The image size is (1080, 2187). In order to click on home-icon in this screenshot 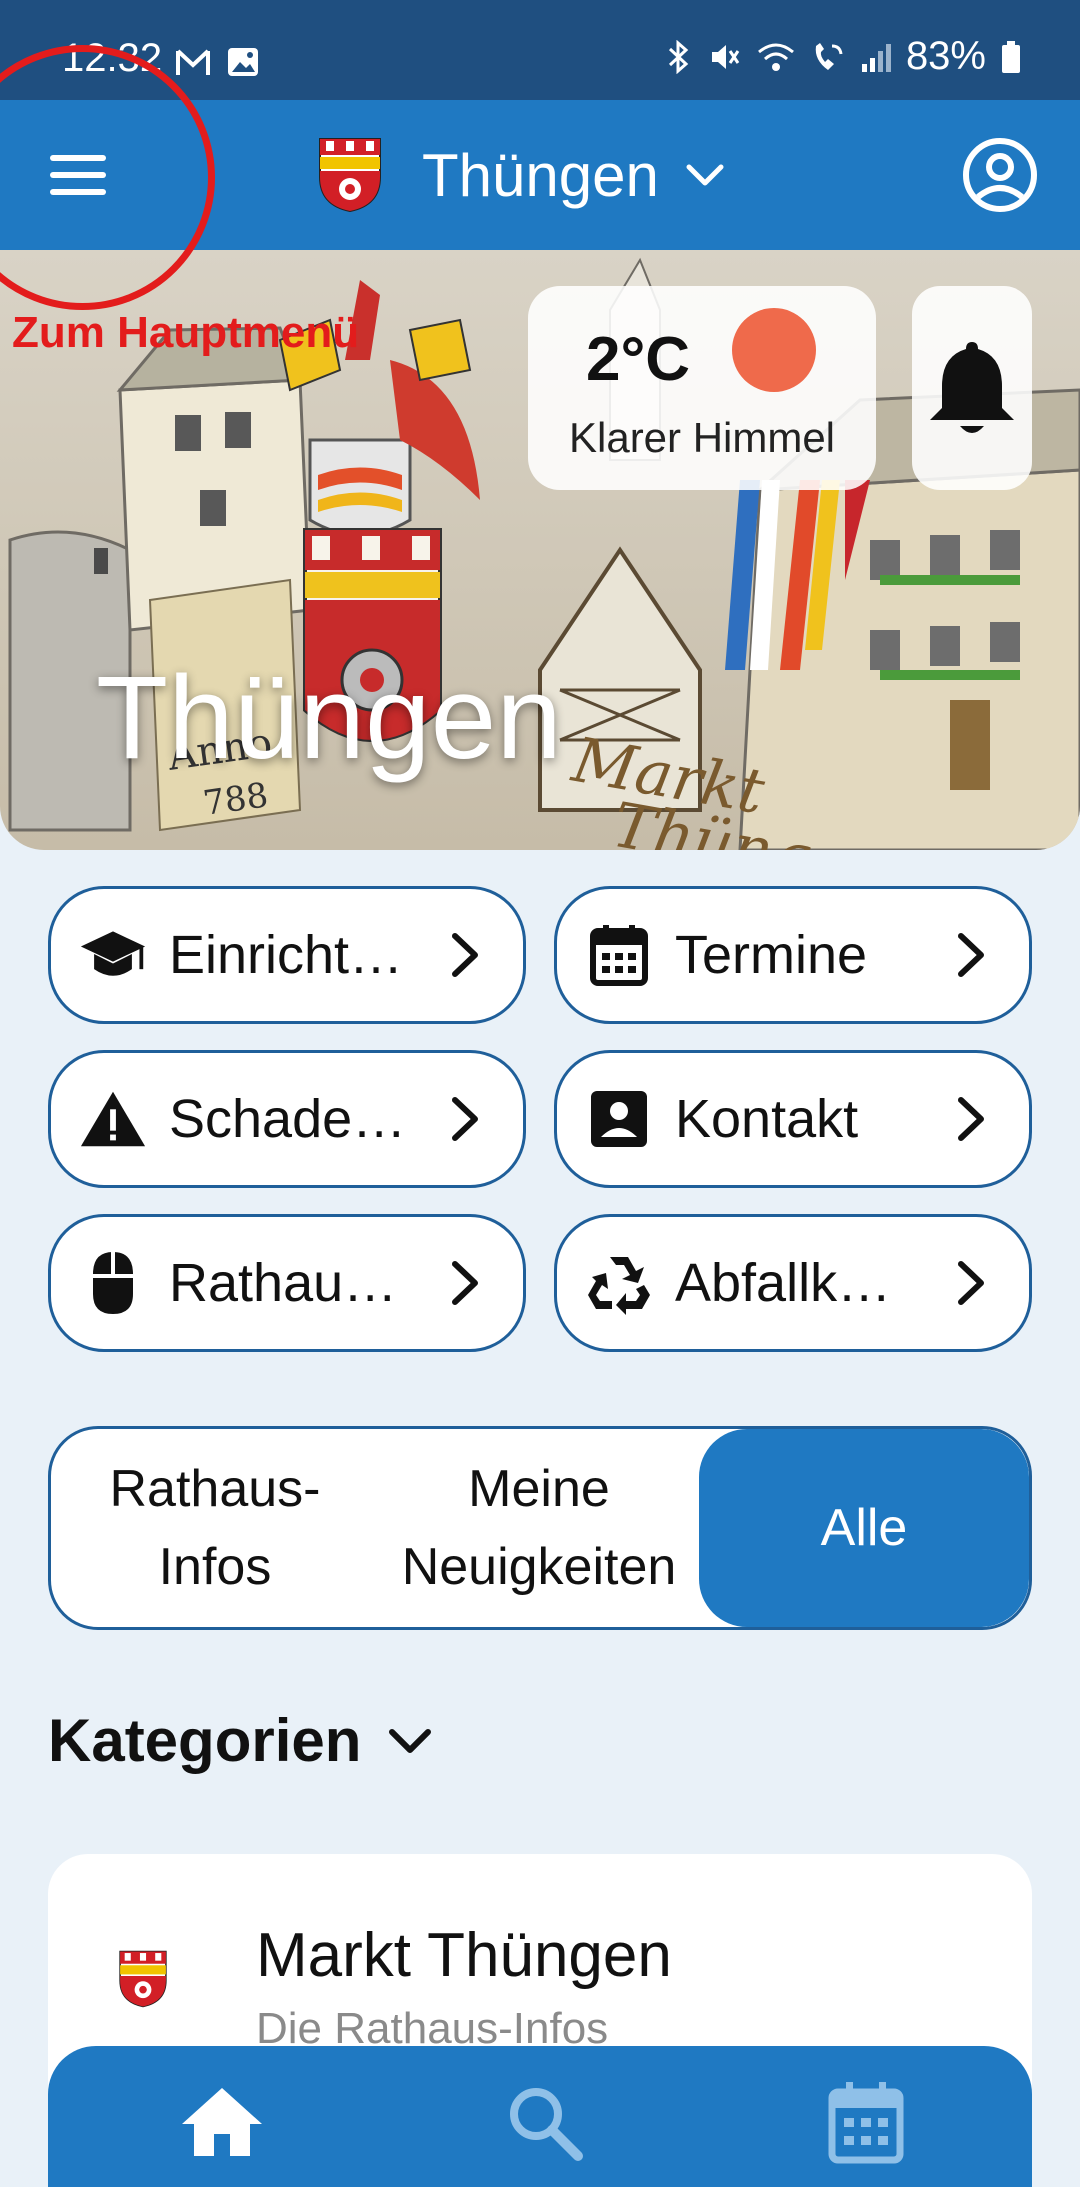, I will do `click(222, 2122)`.